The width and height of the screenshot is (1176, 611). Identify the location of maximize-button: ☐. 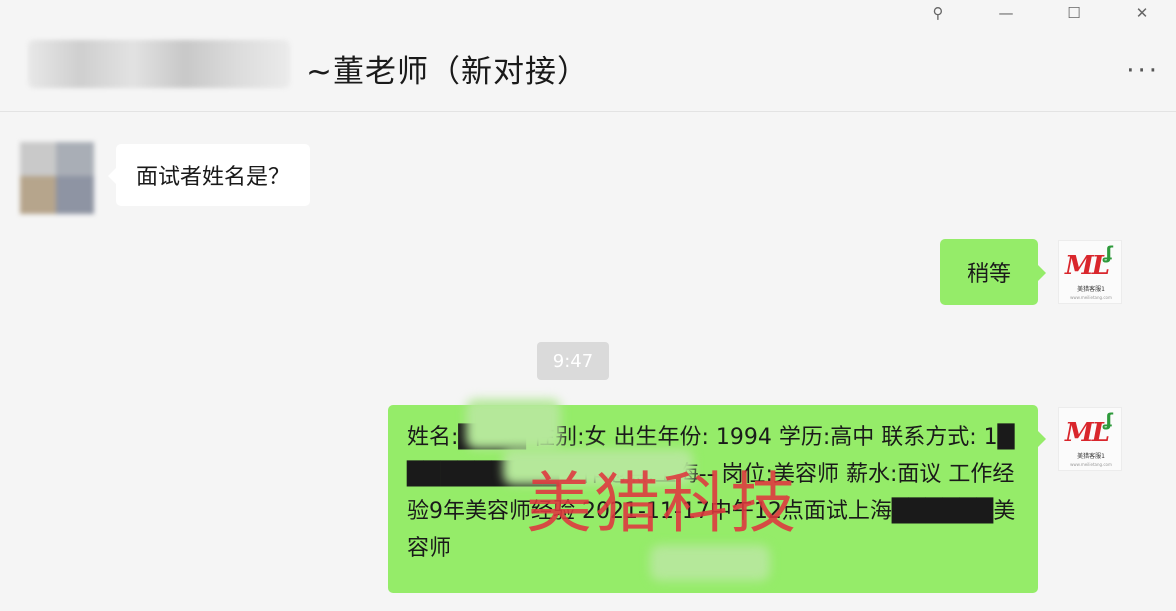
(1074, 13).